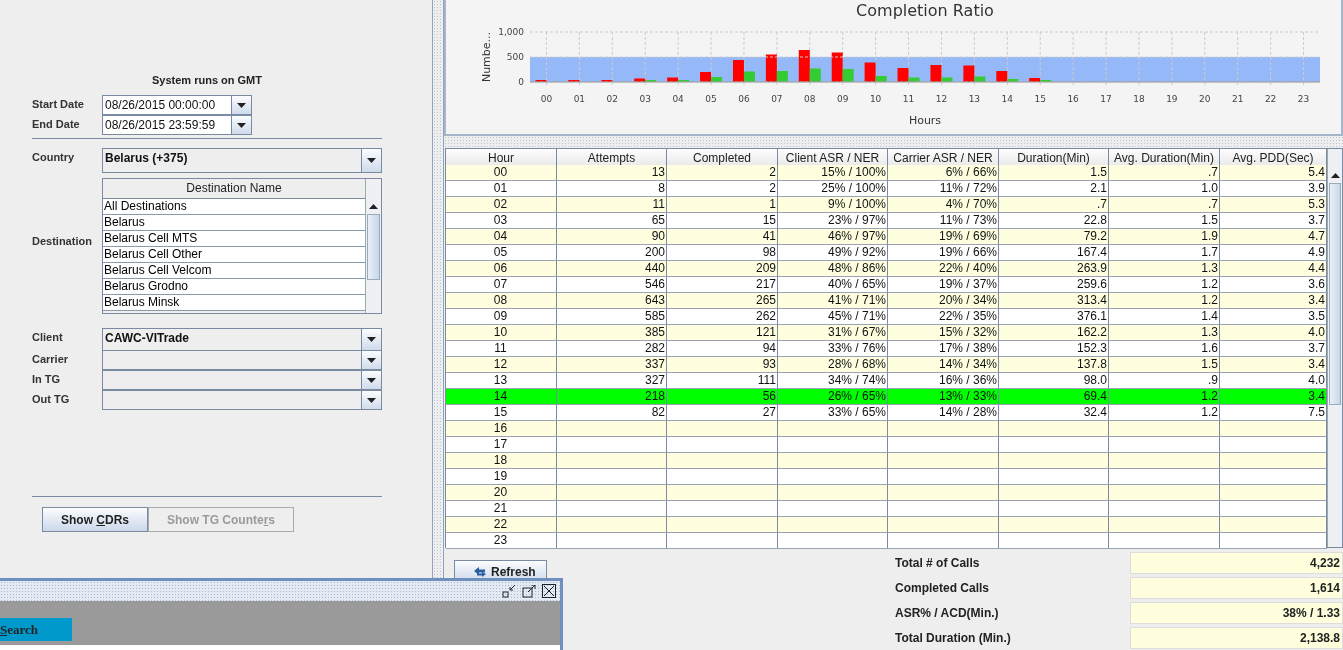 The height and width of the screenshot is (650, 1343). Describe the element at coordinates (612, 269) in the screenshot. I see `table-cell: 440` at that location.